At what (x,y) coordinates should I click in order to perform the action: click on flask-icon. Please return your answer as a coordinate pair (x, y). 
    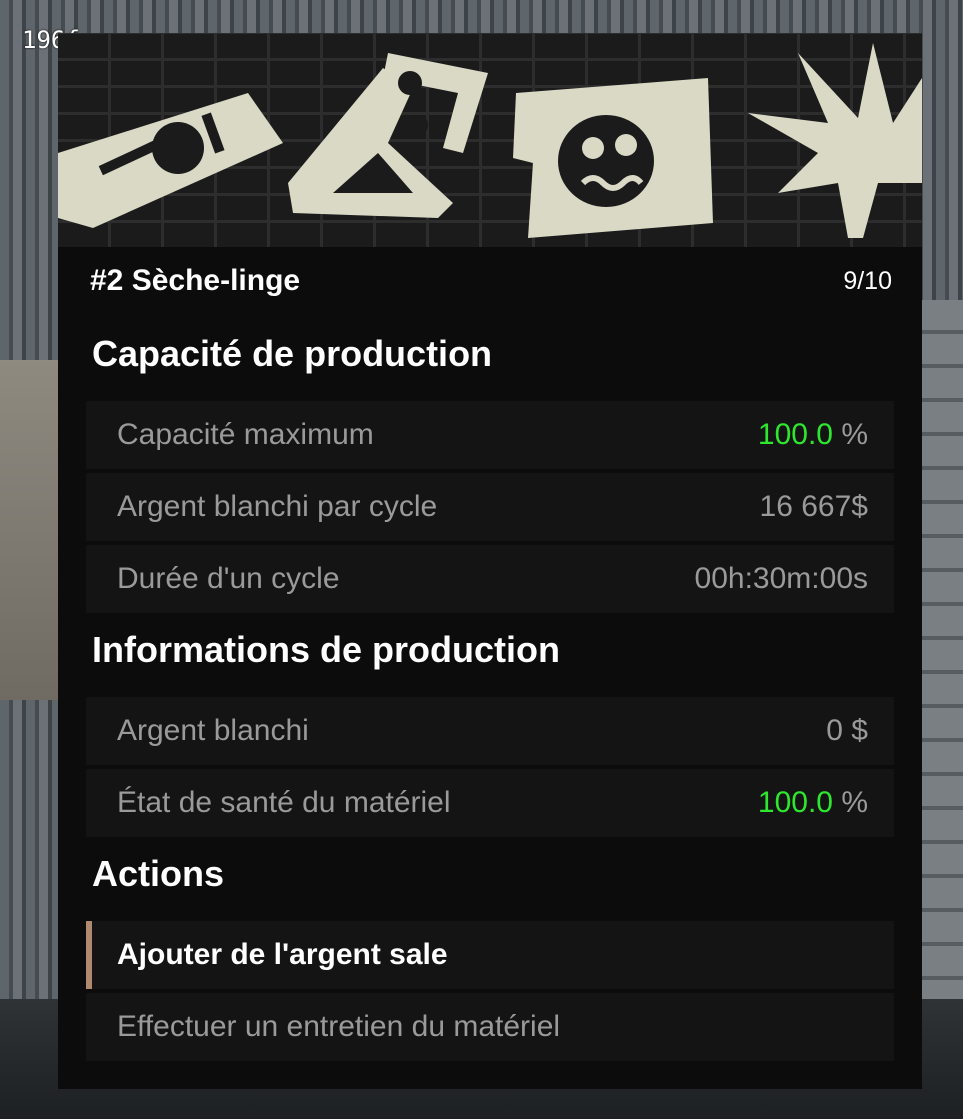
    Looking at the image, I should click on (388, 135).